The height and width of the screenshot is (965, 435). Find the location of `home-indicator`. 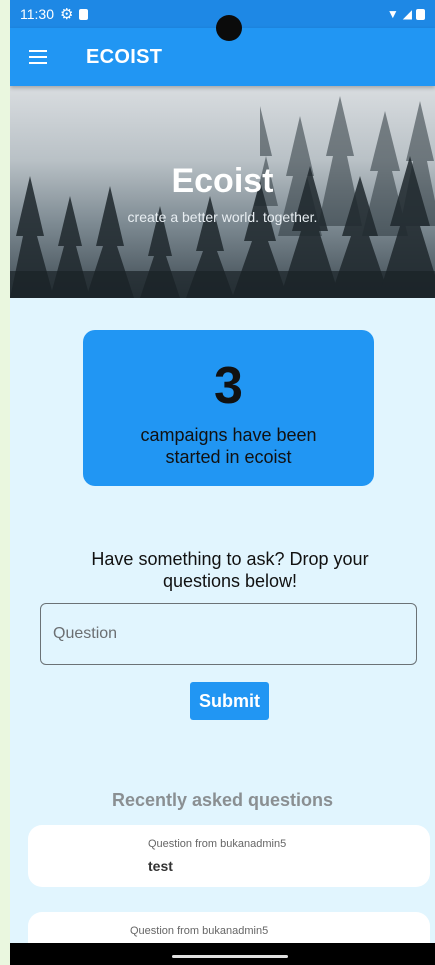

home-indicator is located at coordinates (230, 956).